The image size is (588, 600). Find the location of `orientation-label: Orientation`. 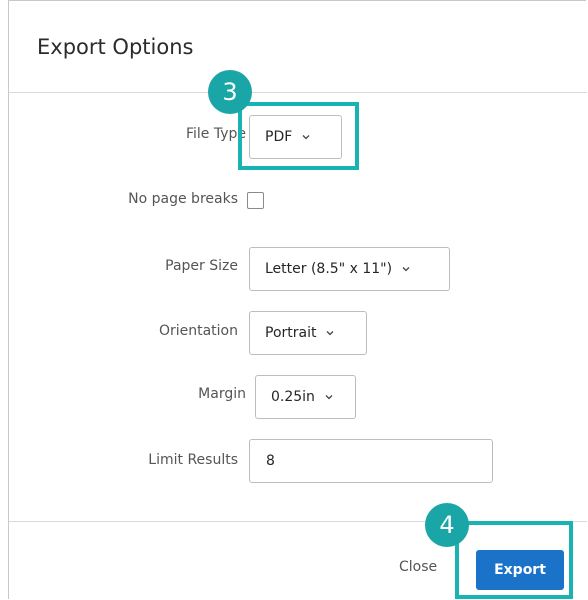

orientation-label: Orientation is located at coordinates (198, 331).